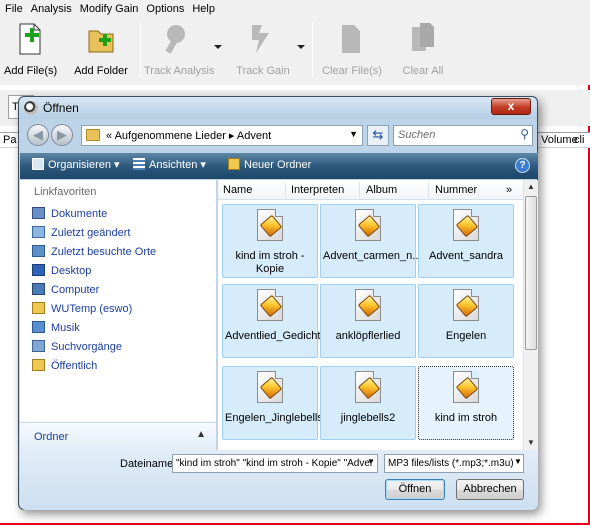 The image size is (590, 525). What do you see at coordinates (38, 251) in the screenshot?
I see `recent-places-icon` at bounding box center [38, 251].